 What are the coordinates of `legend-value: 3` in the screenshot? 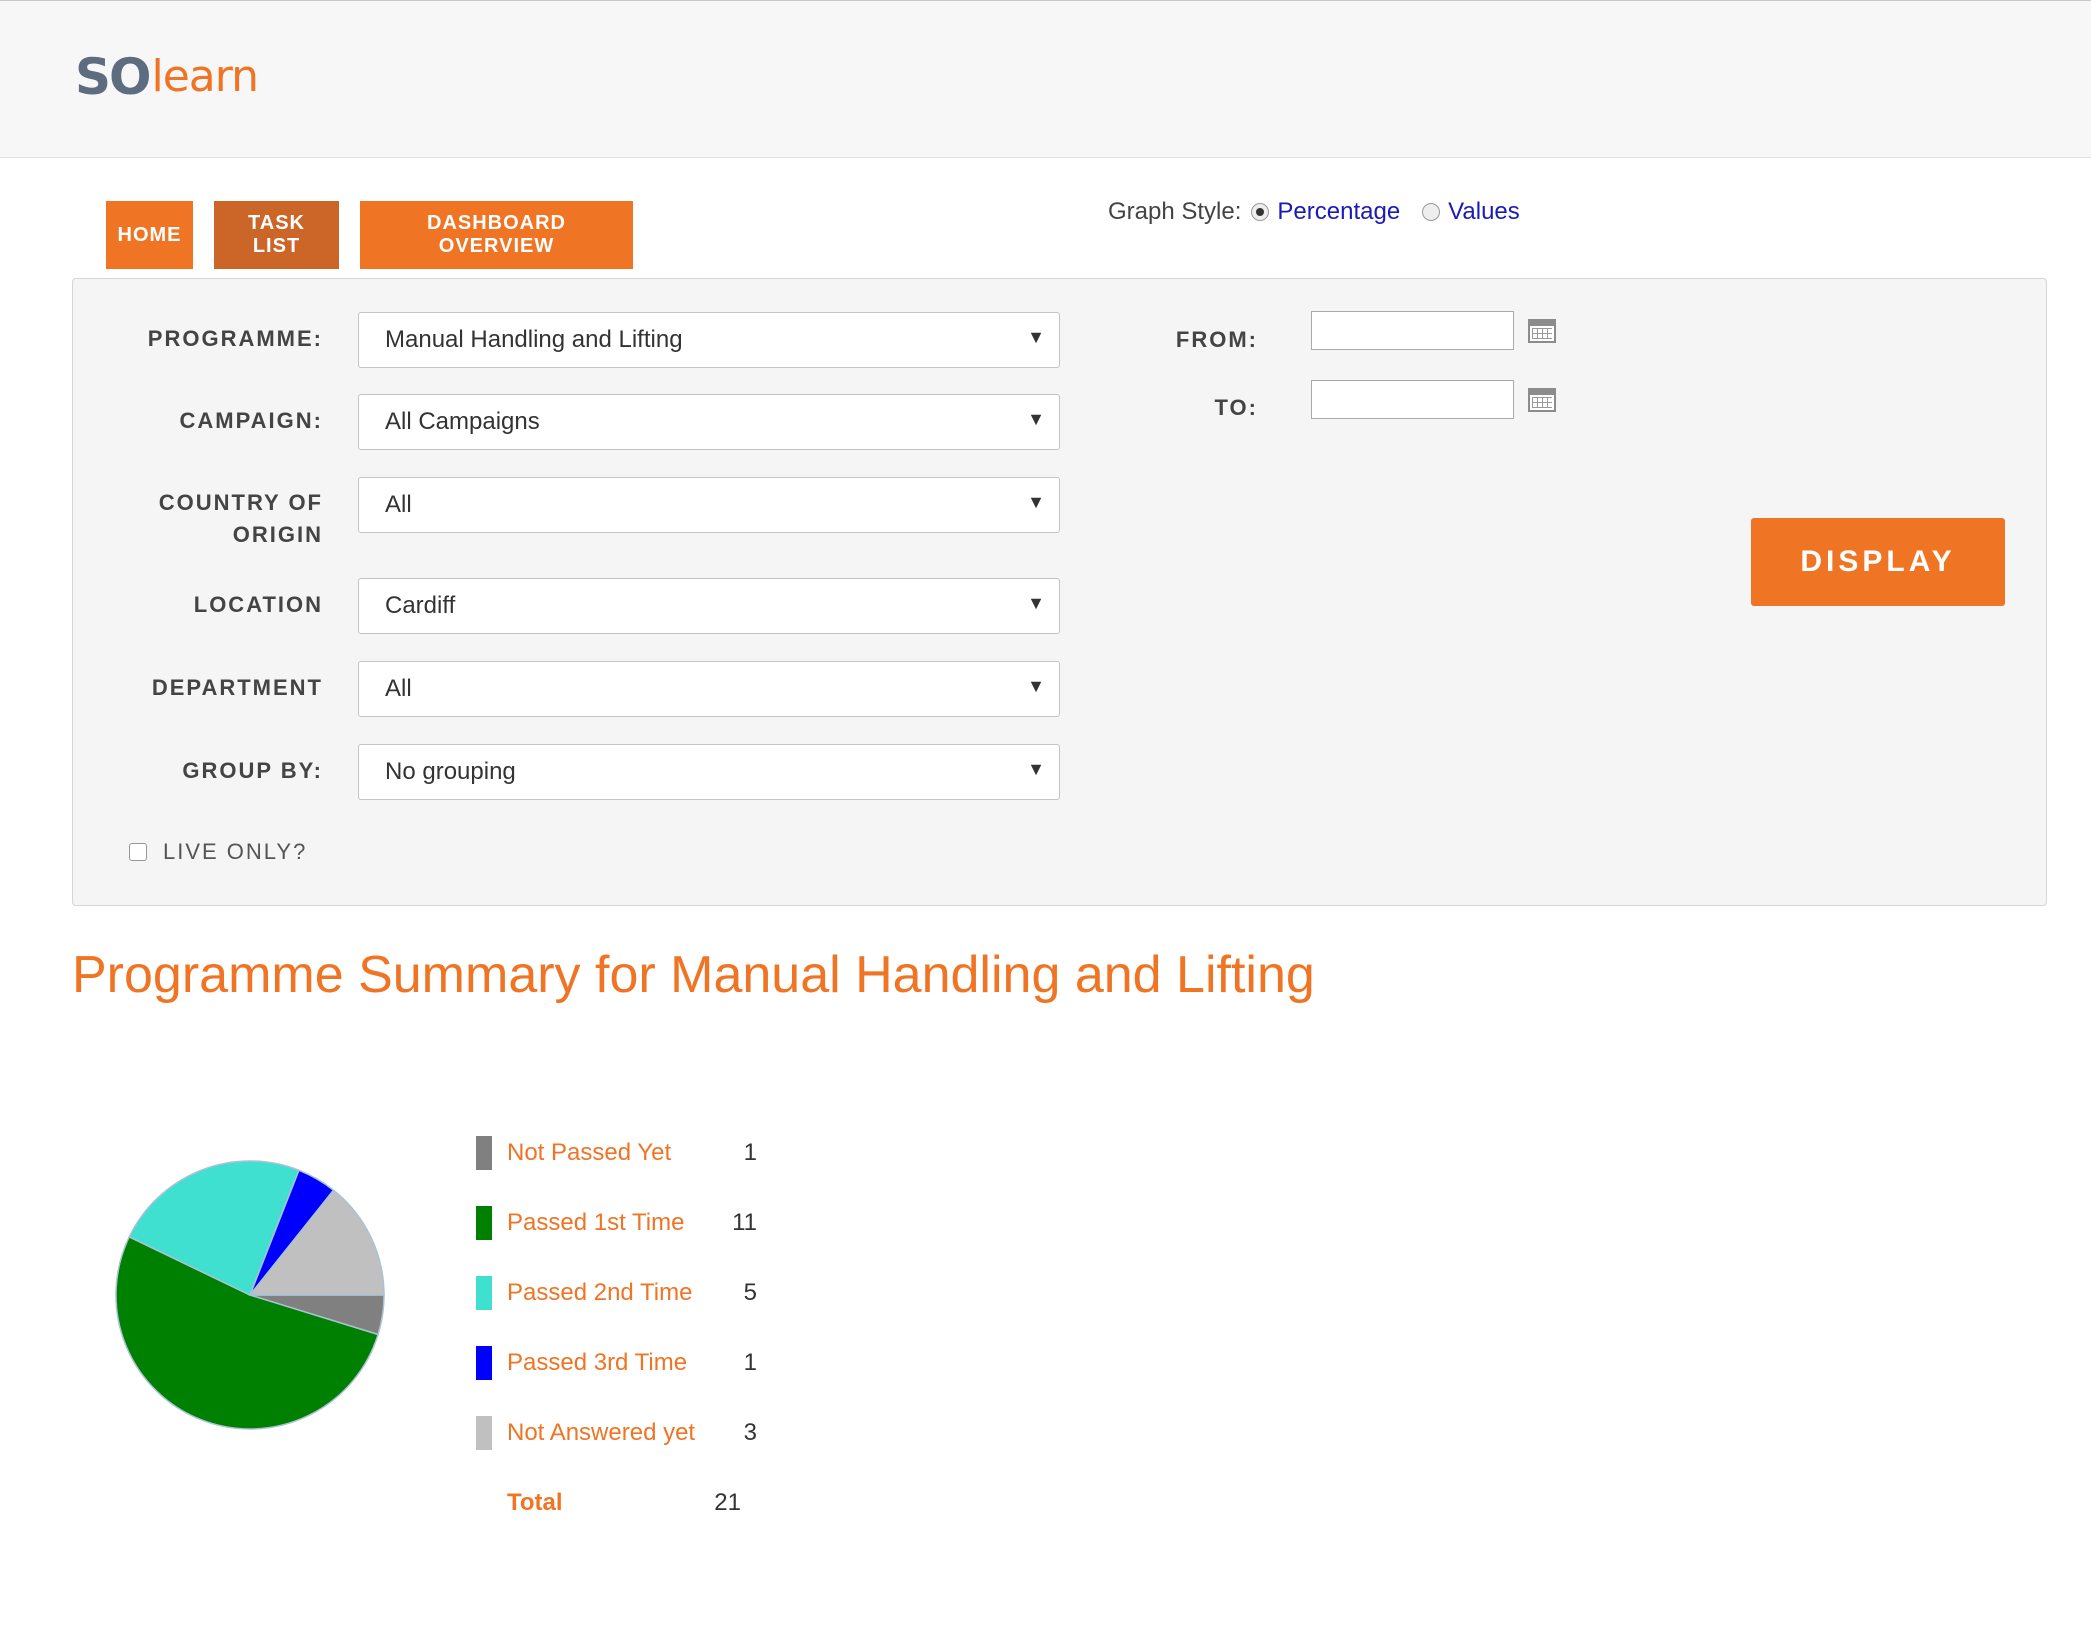 It's located at (750, 1432).